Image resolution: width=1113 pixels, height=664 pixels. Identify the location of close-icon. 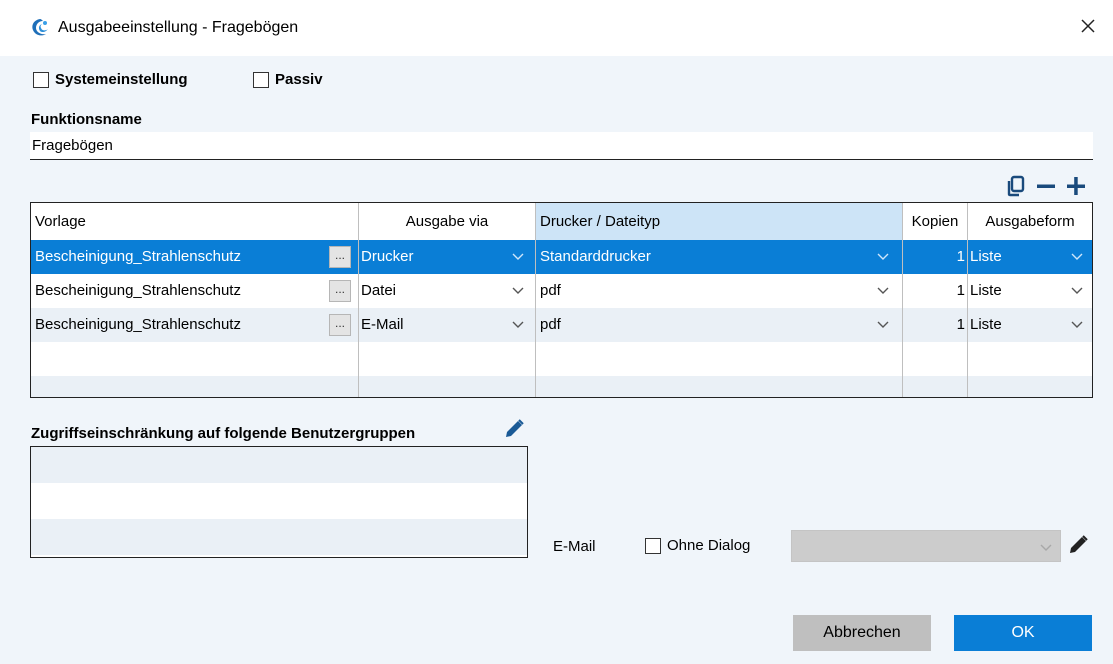
(1088, 26).